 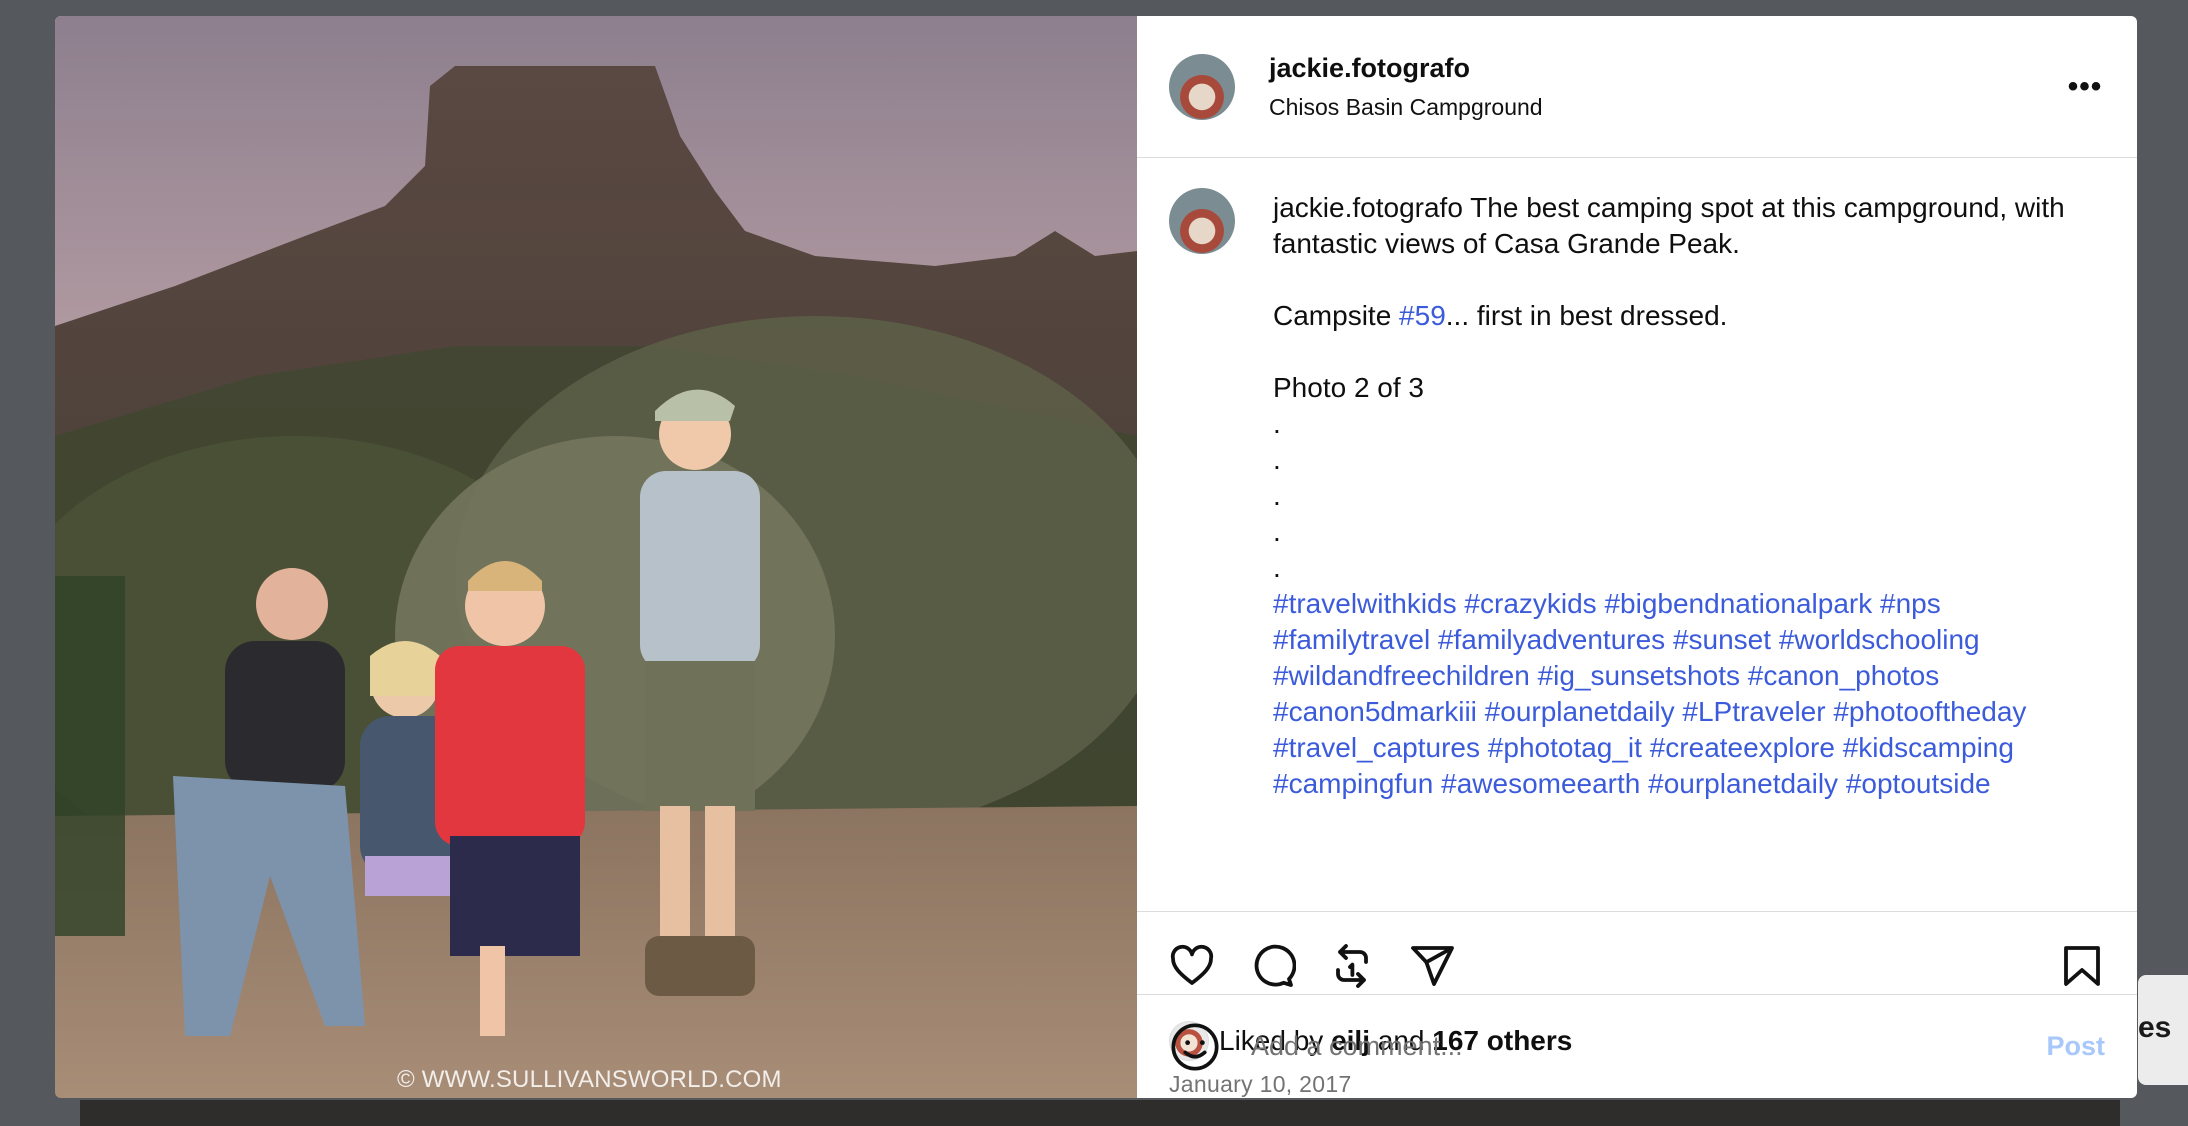 I want to click on hashtag: #nps, so click(x=1910, y=603).